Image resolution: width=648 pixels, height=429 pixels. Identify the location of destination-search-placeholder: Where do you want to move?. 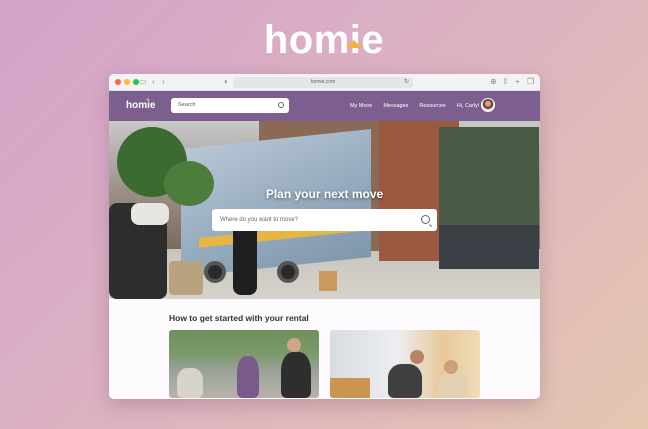
(259, 220).